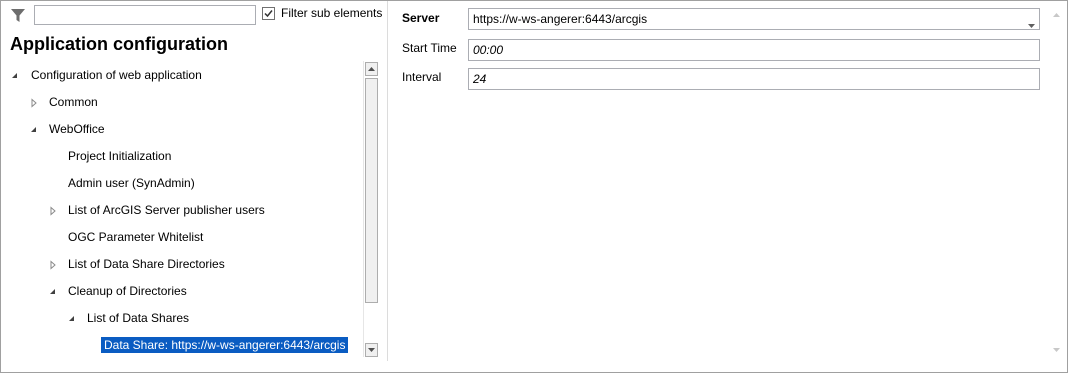  I want to click on tree-node-list-of-data-shares: List of Data Shares, so click(129, 318).